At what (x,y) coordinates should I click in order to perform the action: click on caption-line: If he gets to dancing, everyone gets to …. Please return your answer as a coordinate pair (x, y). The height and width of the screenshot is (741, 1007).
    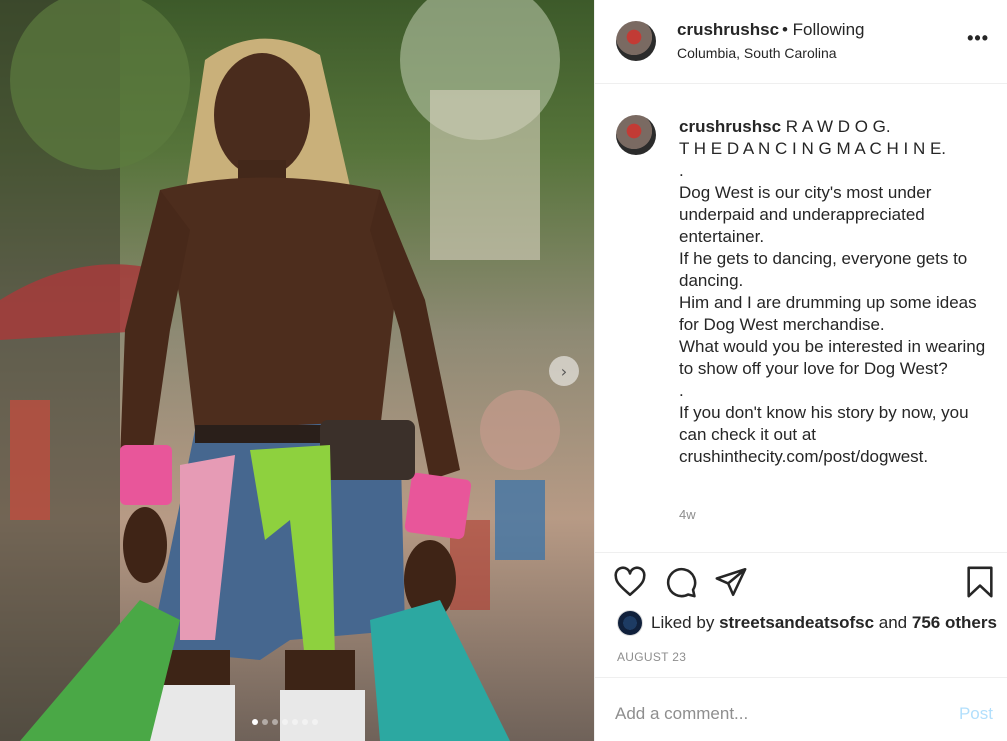
    Looking at the image, I should click on (823, 269).